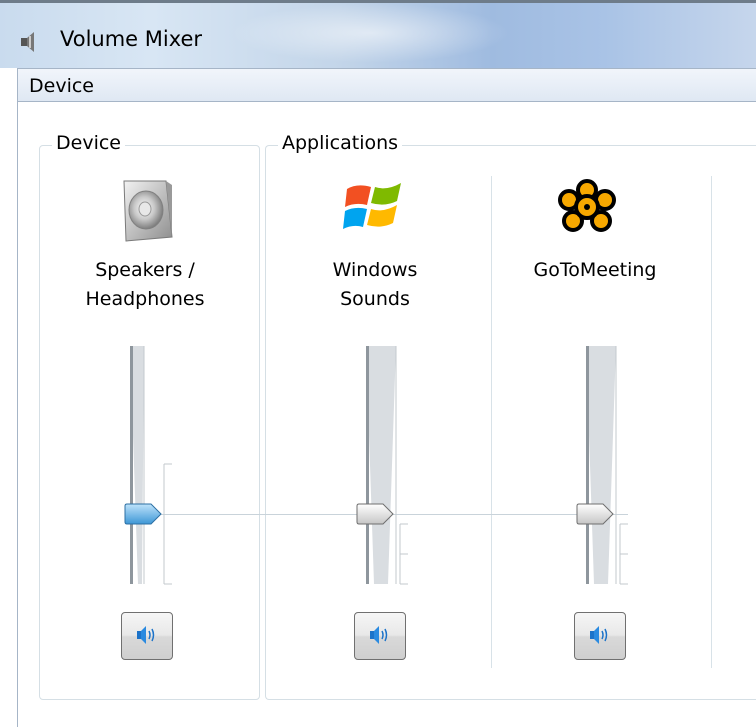 This screenshot has width=756, height=727. Describe the element at coordinates (30, 44) in the screenshot. I see `speaker-icon` at that location.